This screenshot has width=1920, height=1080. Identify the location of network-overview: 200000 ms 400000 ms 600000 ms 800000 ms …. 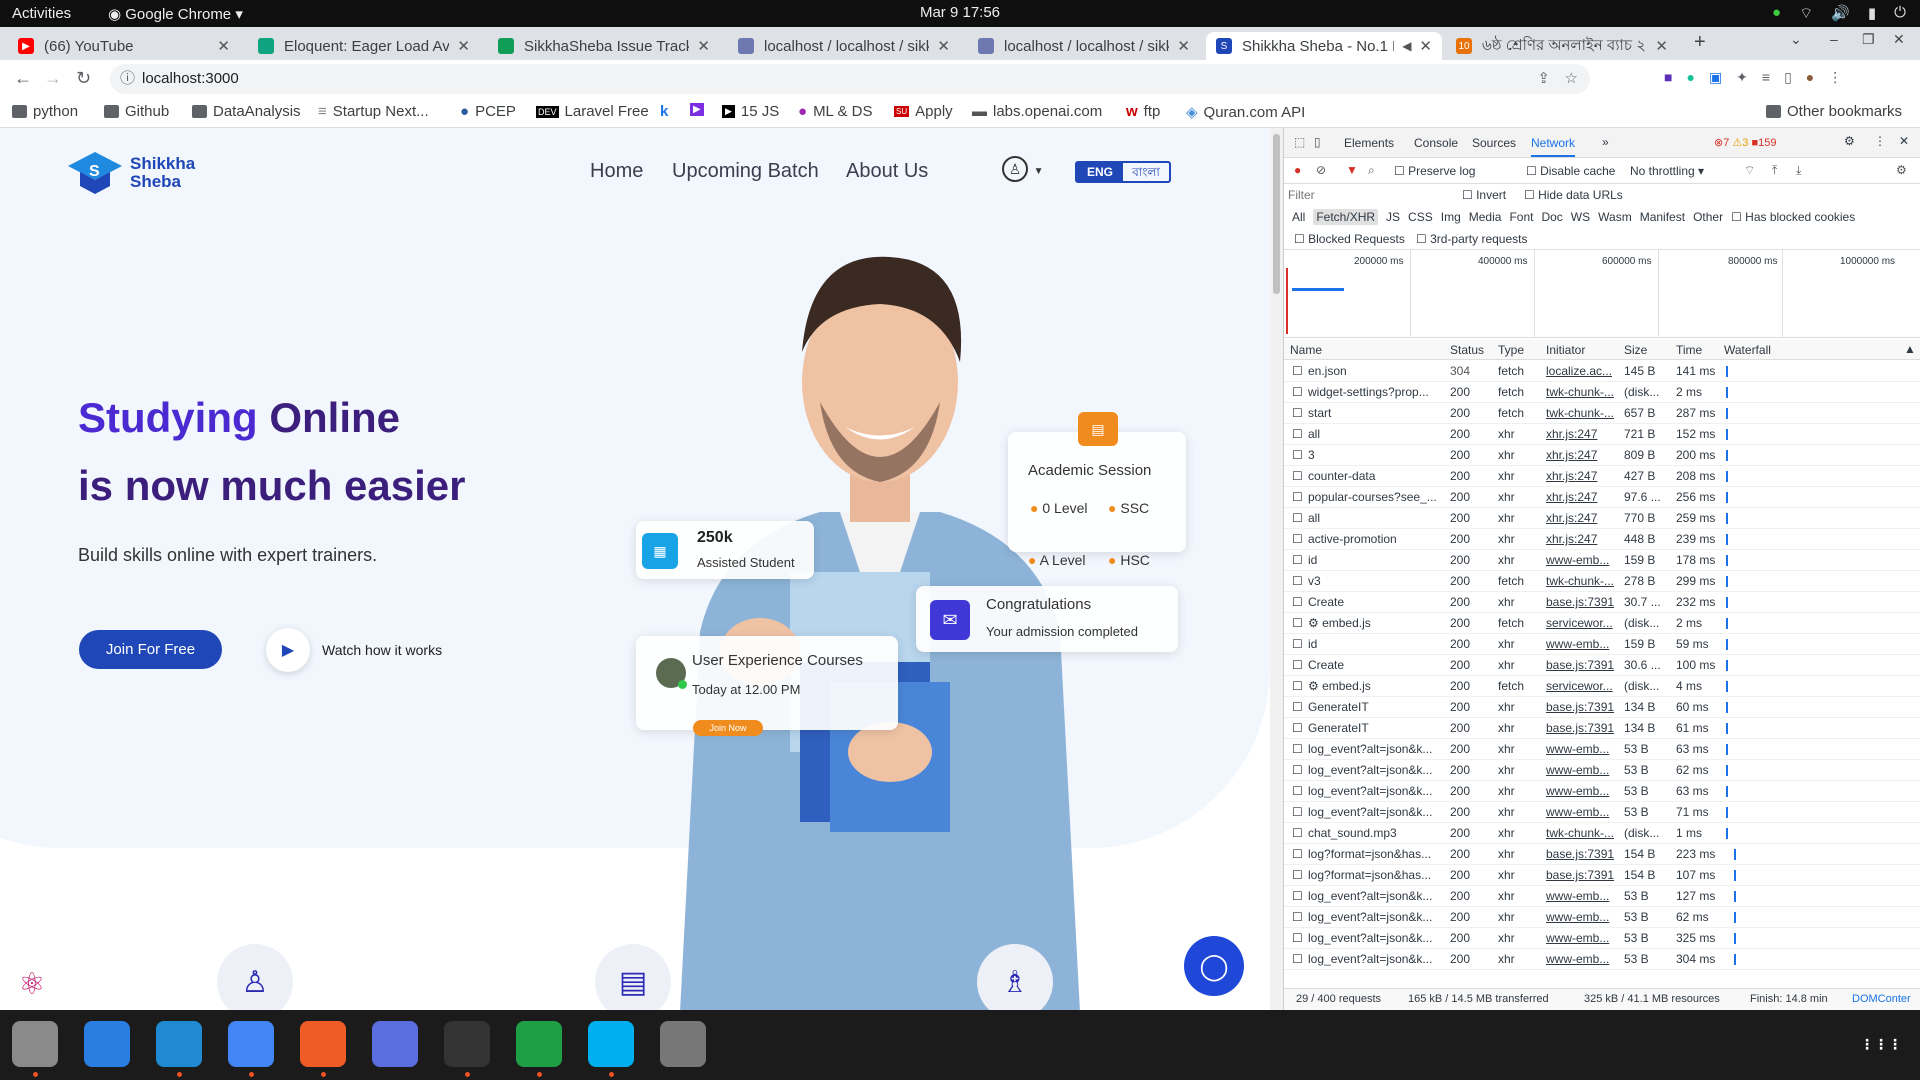
(1602, 294).